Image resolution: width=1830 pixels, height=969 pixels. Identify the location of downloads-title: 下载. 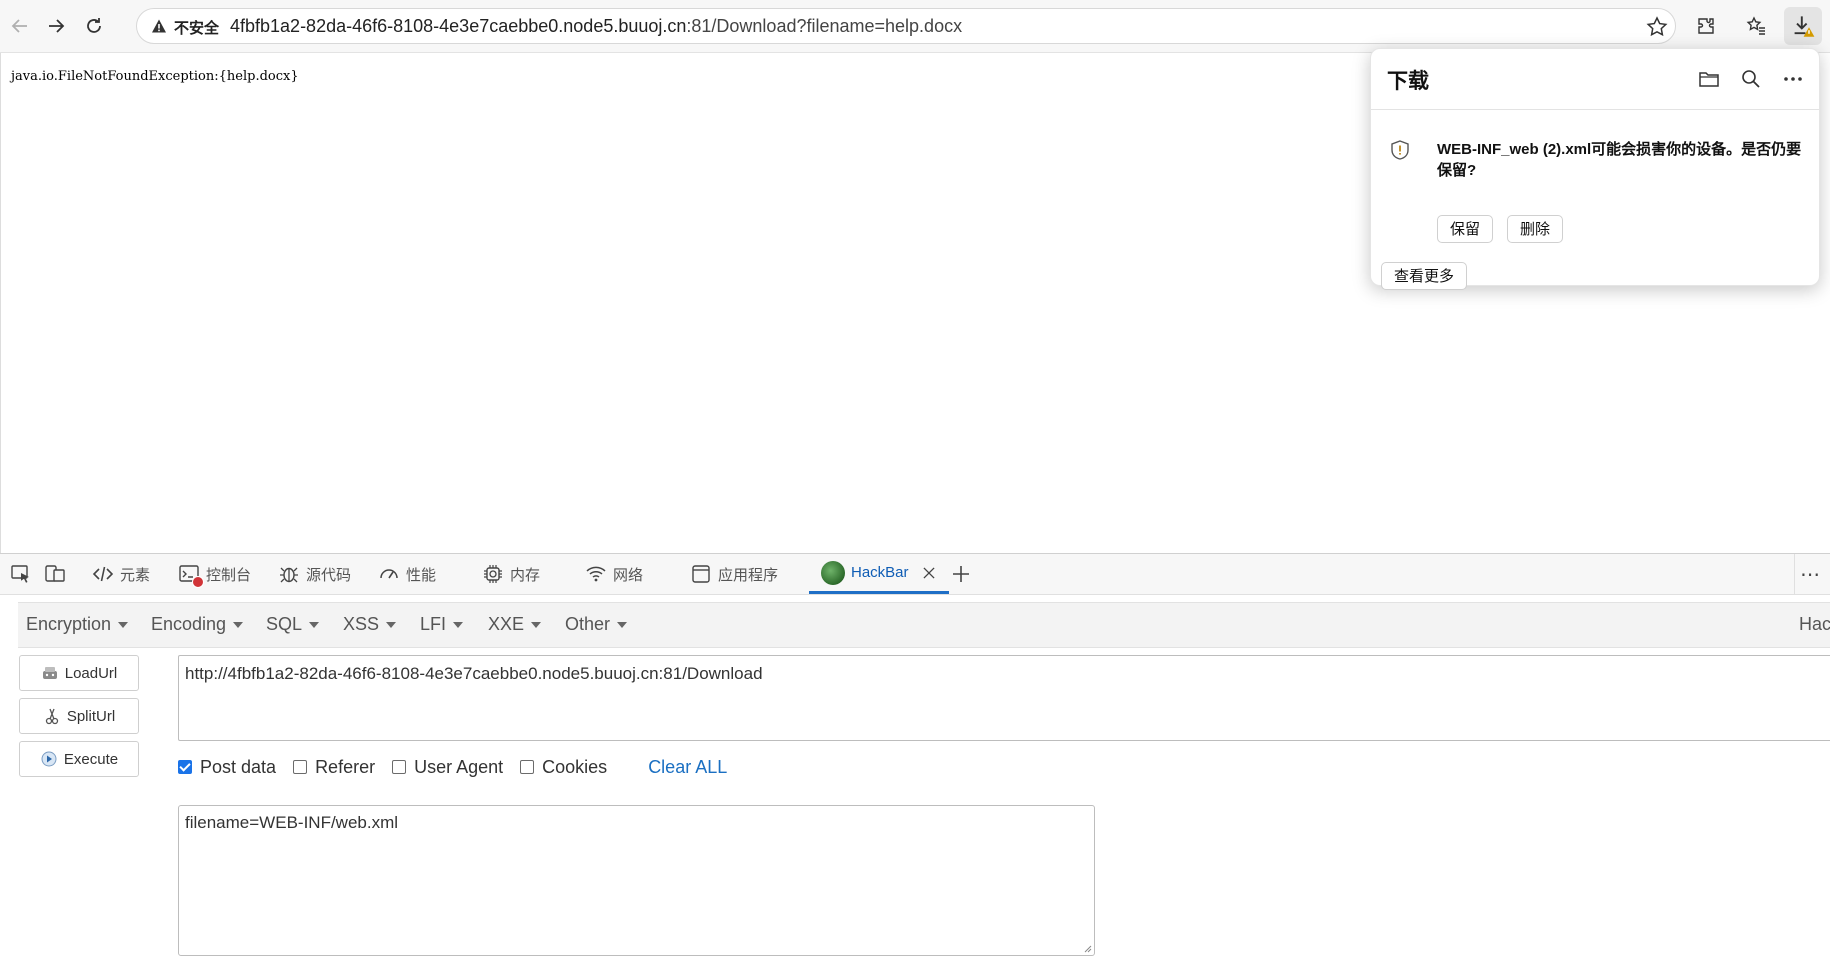
(1408, 81).